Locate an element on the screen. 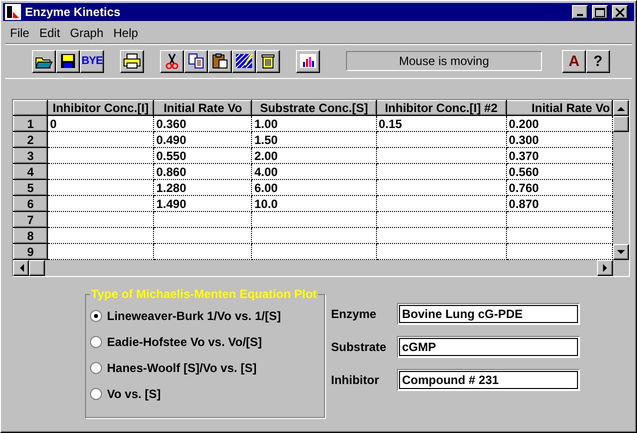 The height and width of the screenshot is (433, 637). save-button is located at coordinates (68, 61).